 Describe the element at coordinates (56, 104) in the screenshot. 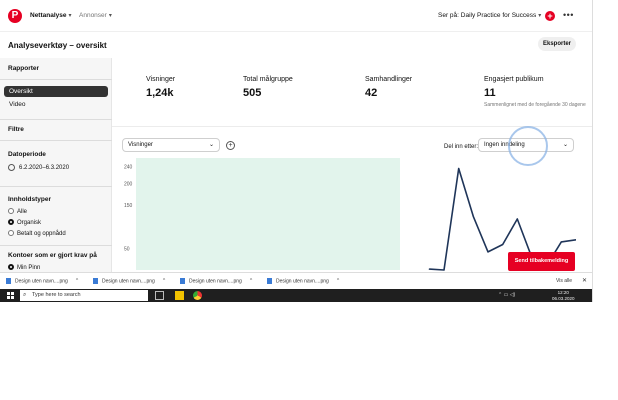

I see `sidebar-item-video: Video` at that location.